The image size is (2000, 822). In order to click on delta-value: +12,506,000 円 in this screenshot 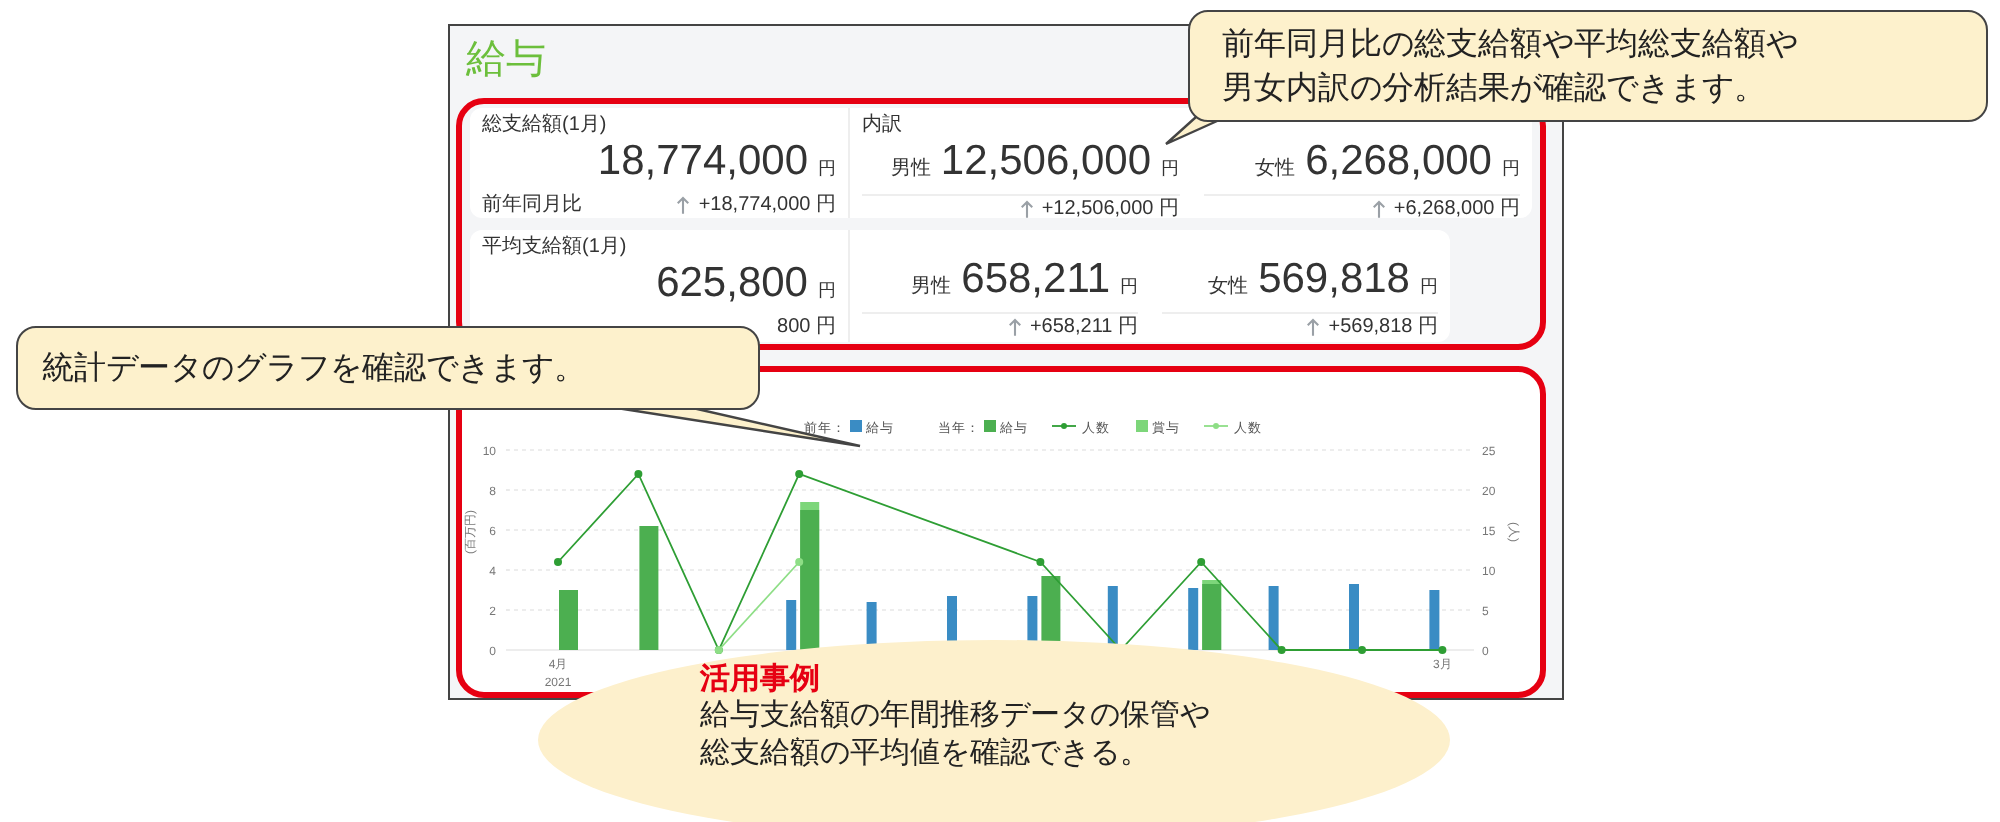, I will do `click(1110, 209)`.